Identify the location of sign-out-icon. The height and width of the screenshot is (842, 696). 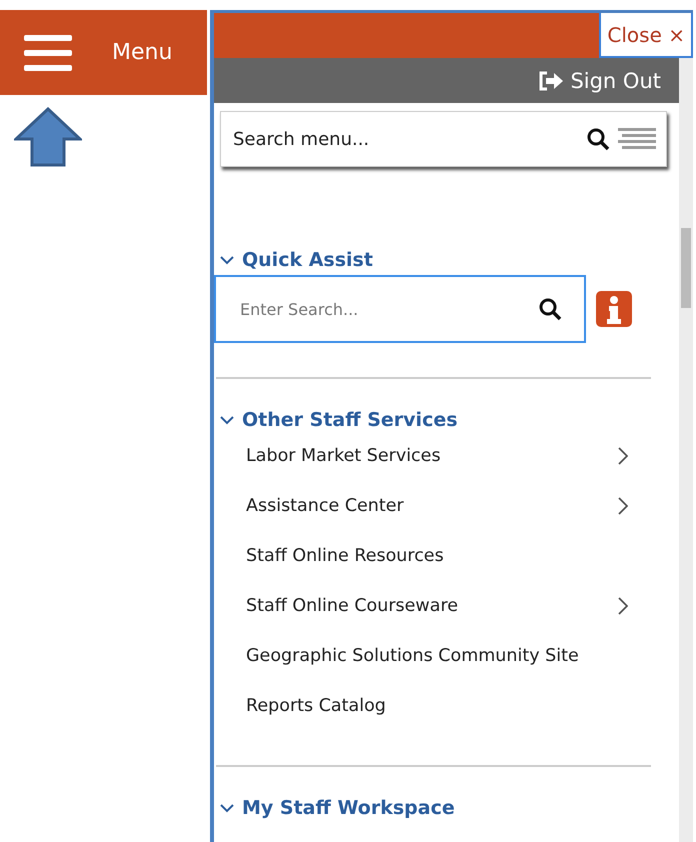
(551, 80).